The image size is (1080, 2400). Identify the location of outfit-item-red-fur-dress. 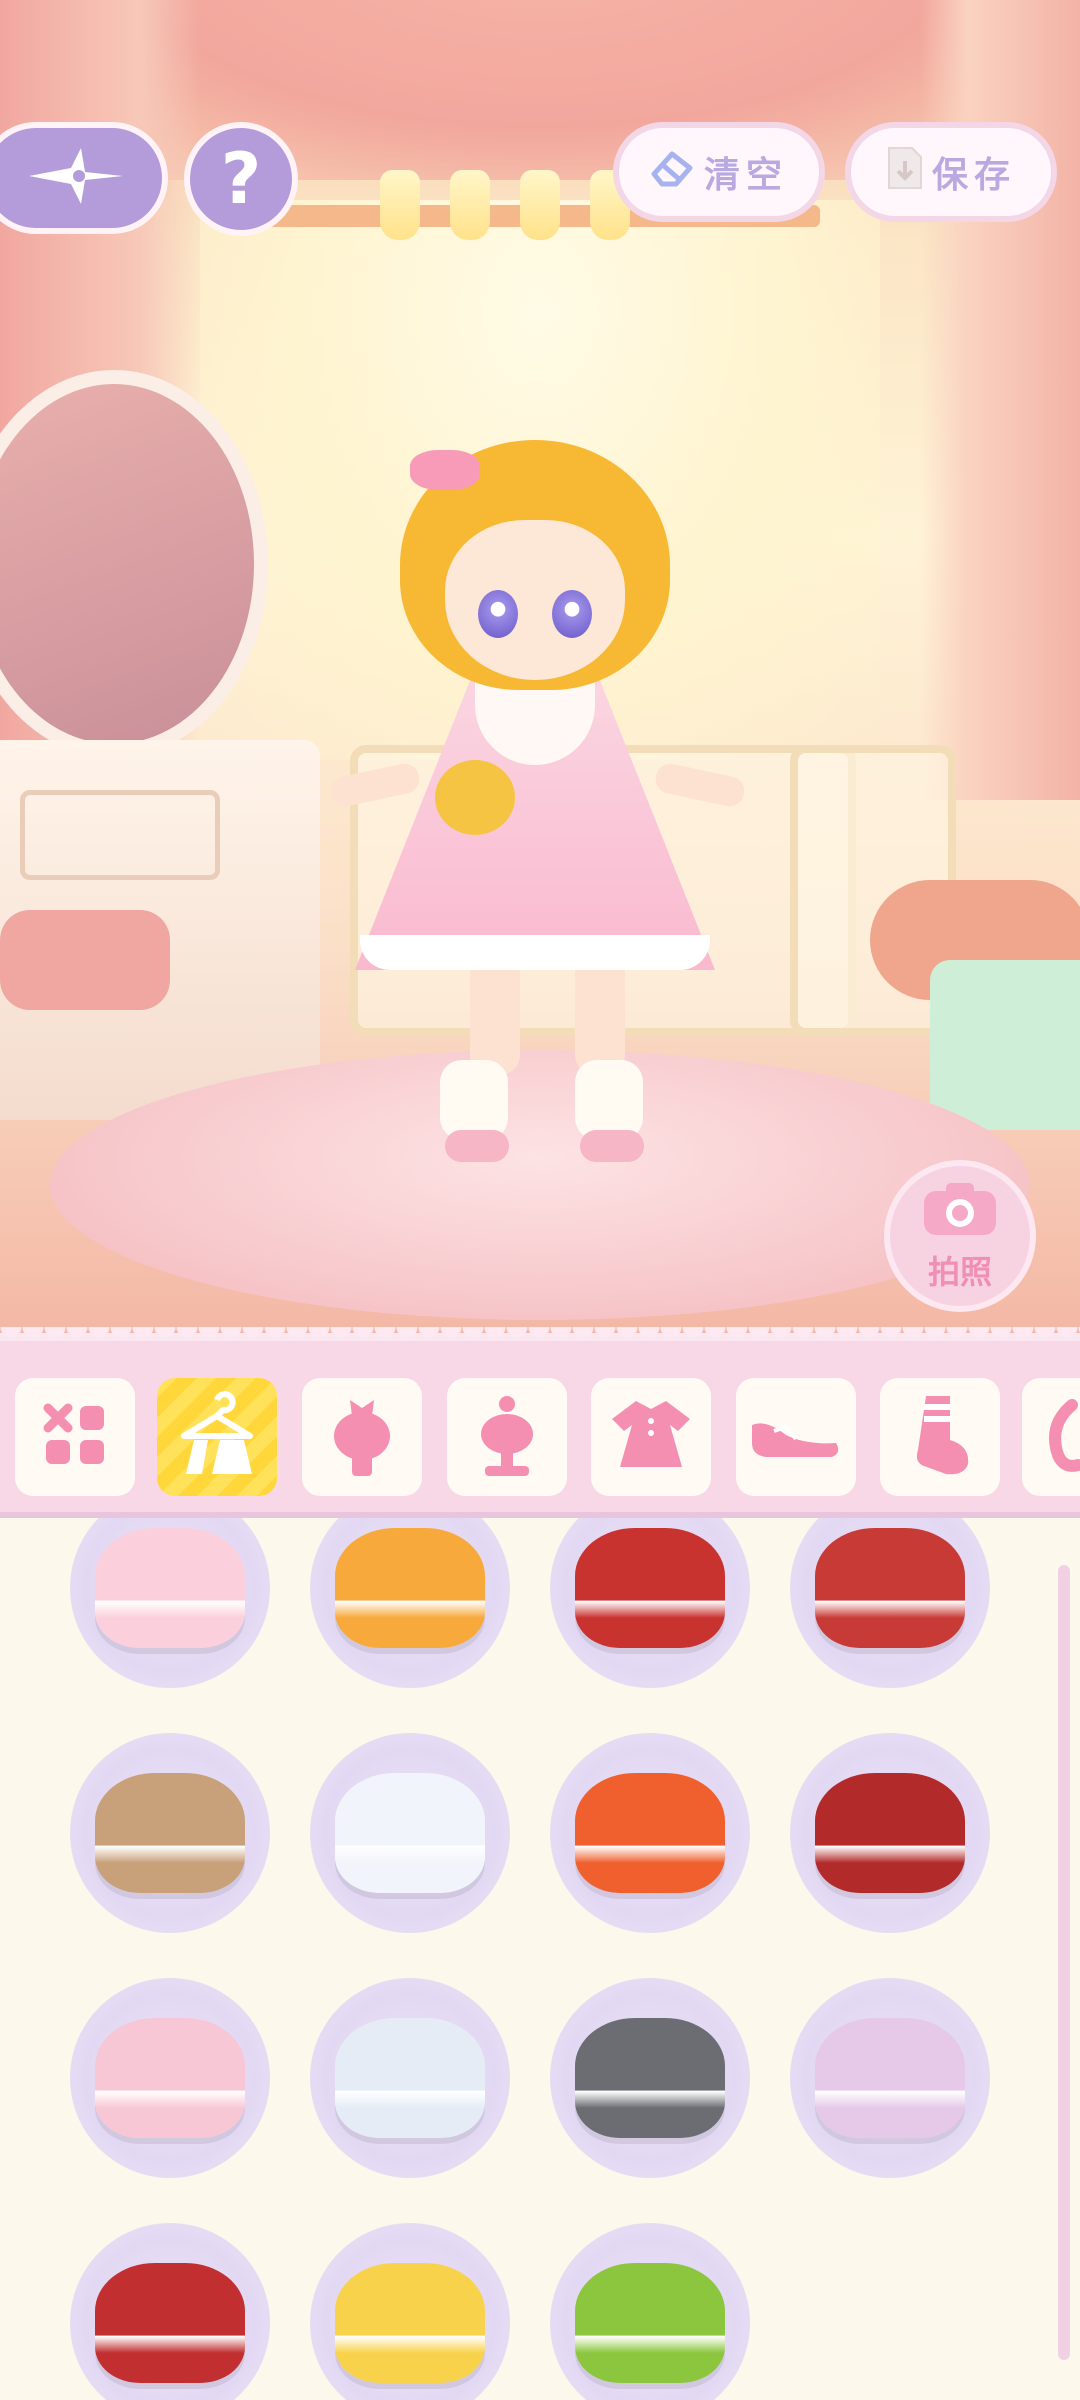
(890, 1603).